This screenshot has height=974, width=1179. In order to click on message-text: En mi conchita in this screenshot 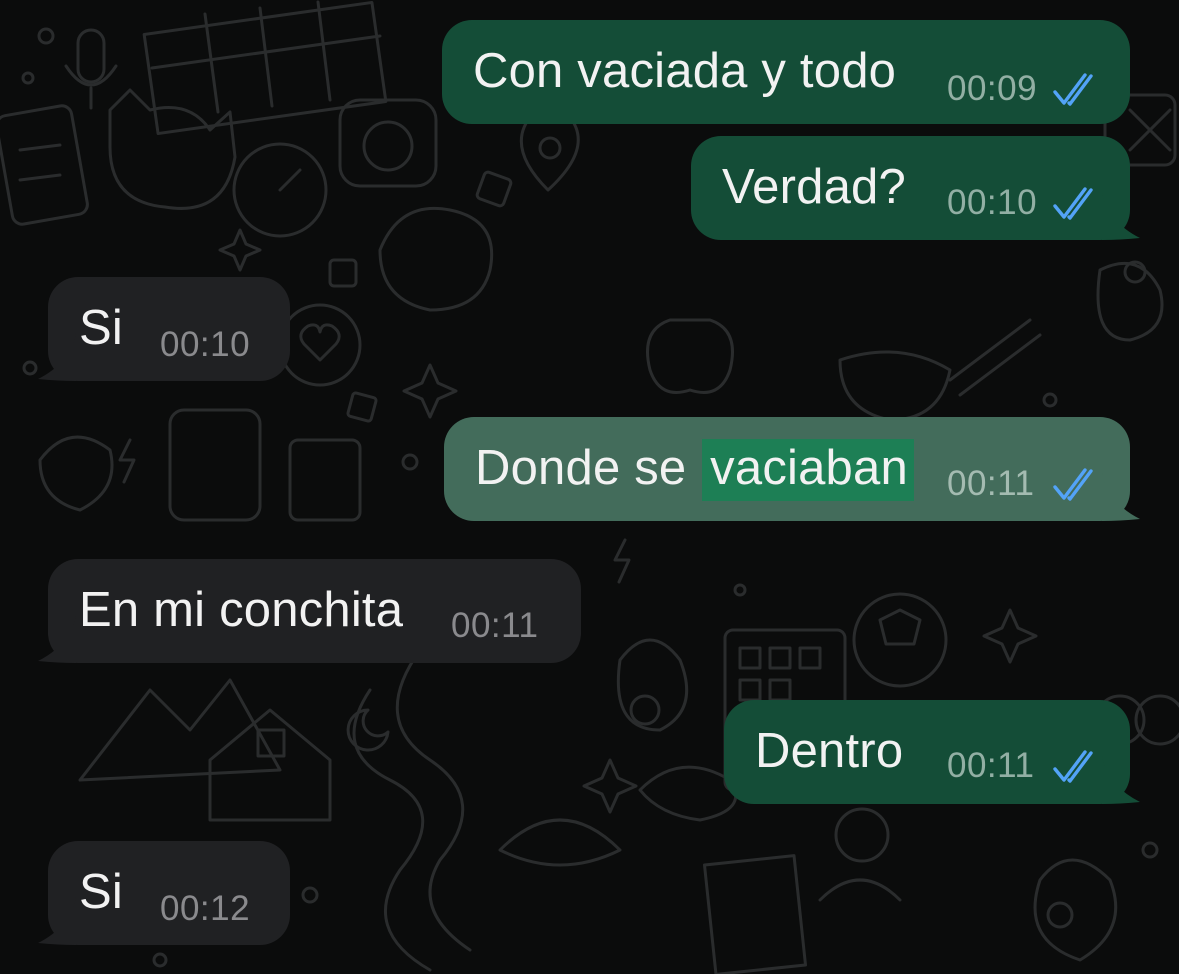, I will do `click(241, 610)`.